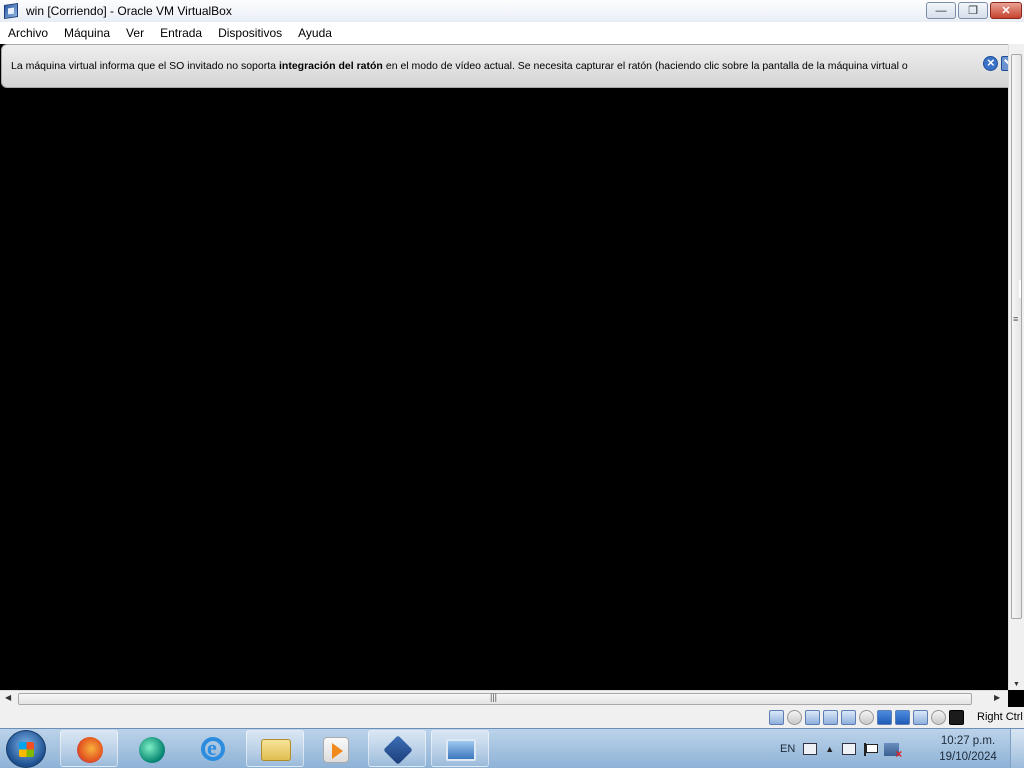 Image resolution: width=1024 pixels, height=768 pixels. Describe the element at coordinates (794, 717) in the screenshot. I see `optical-drive-icon` at that location.